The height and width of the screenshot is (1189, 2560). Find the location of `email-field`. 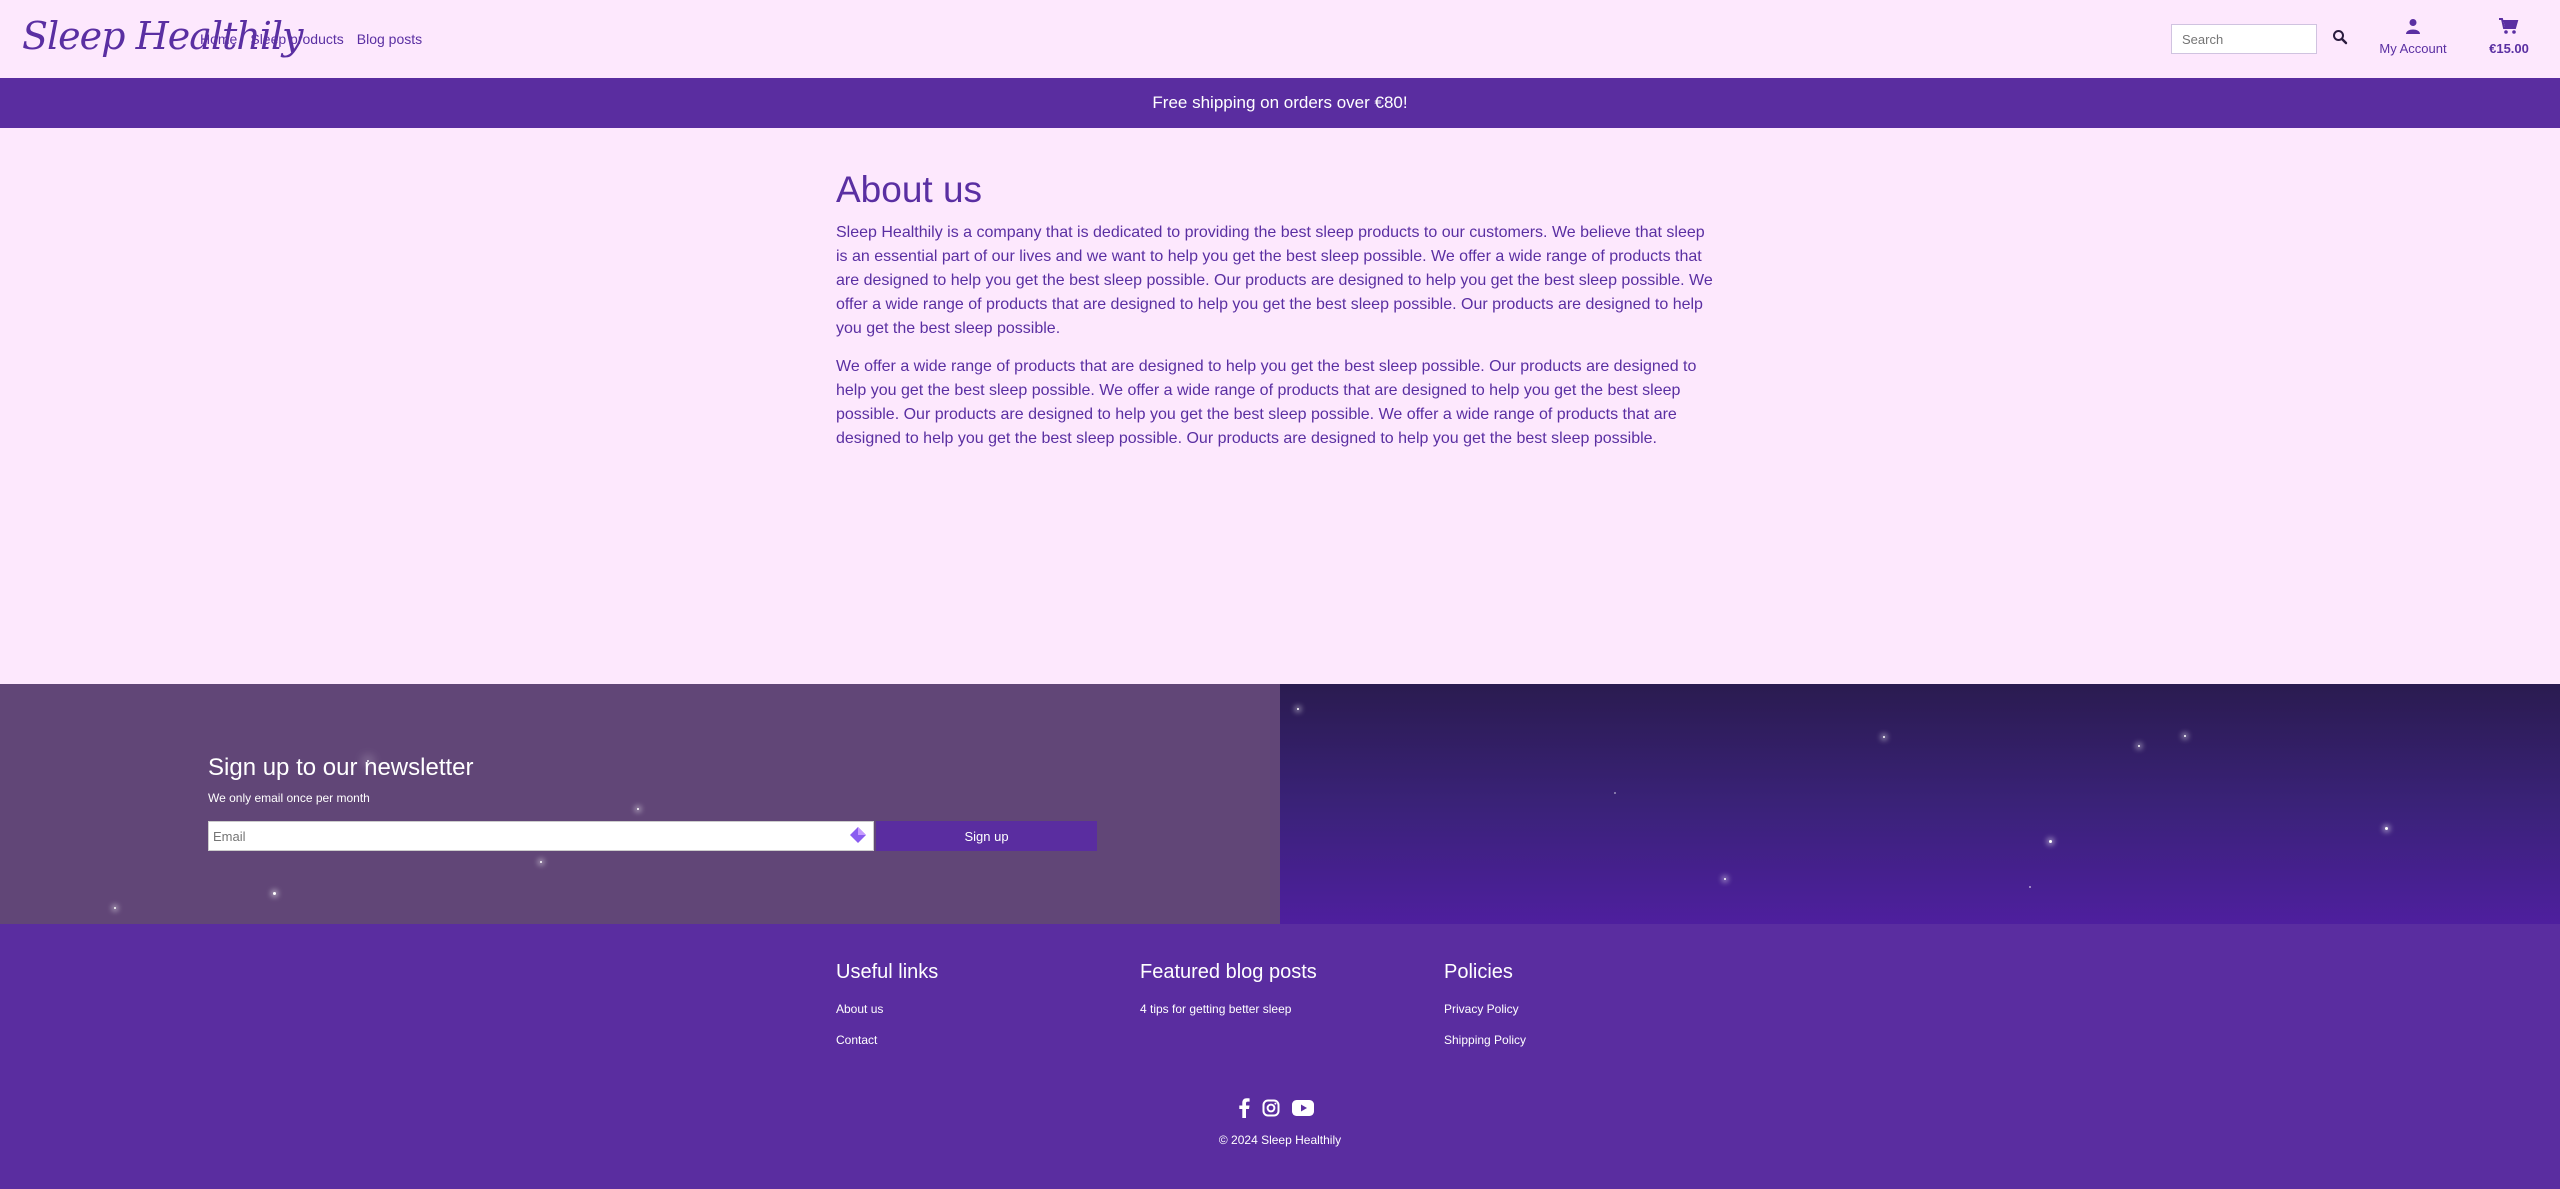

email-field is located at coordinates (541, 836).